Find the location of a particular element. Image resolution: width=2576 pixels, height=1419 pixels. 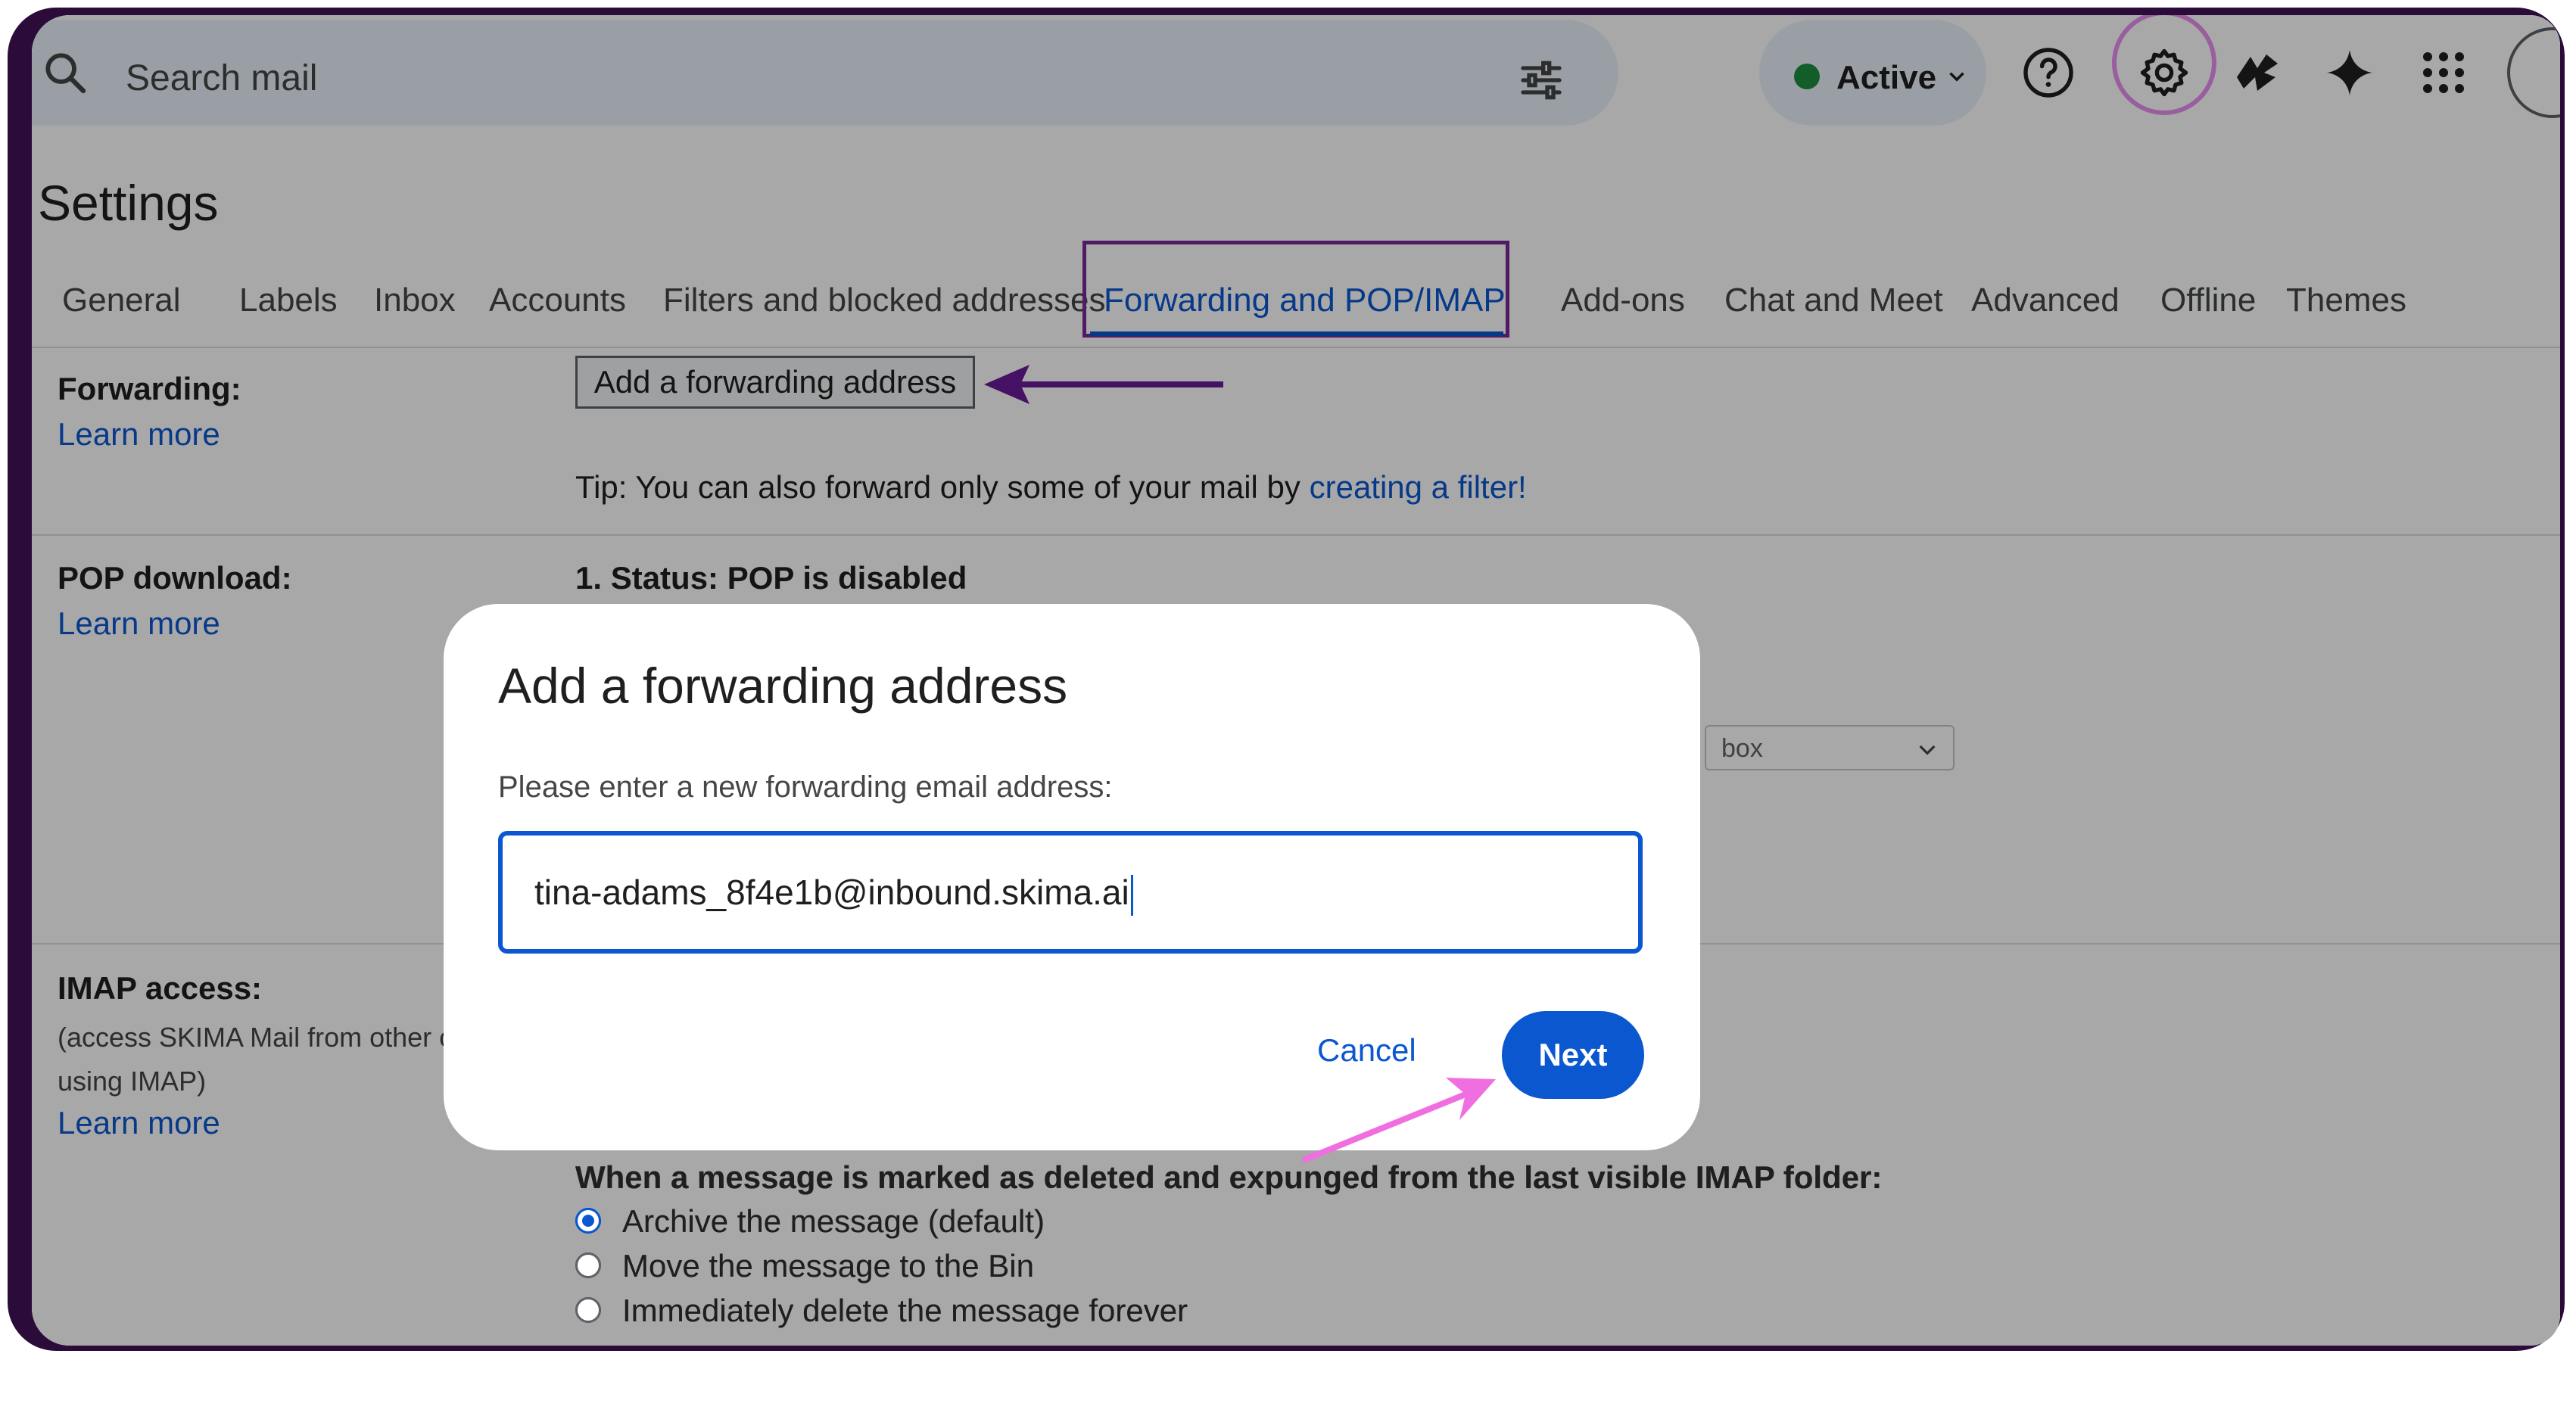

forwarding-email-input: tina-adams_8f4e1b@inbound.skima.ai is located at coordinates (1070, 893).